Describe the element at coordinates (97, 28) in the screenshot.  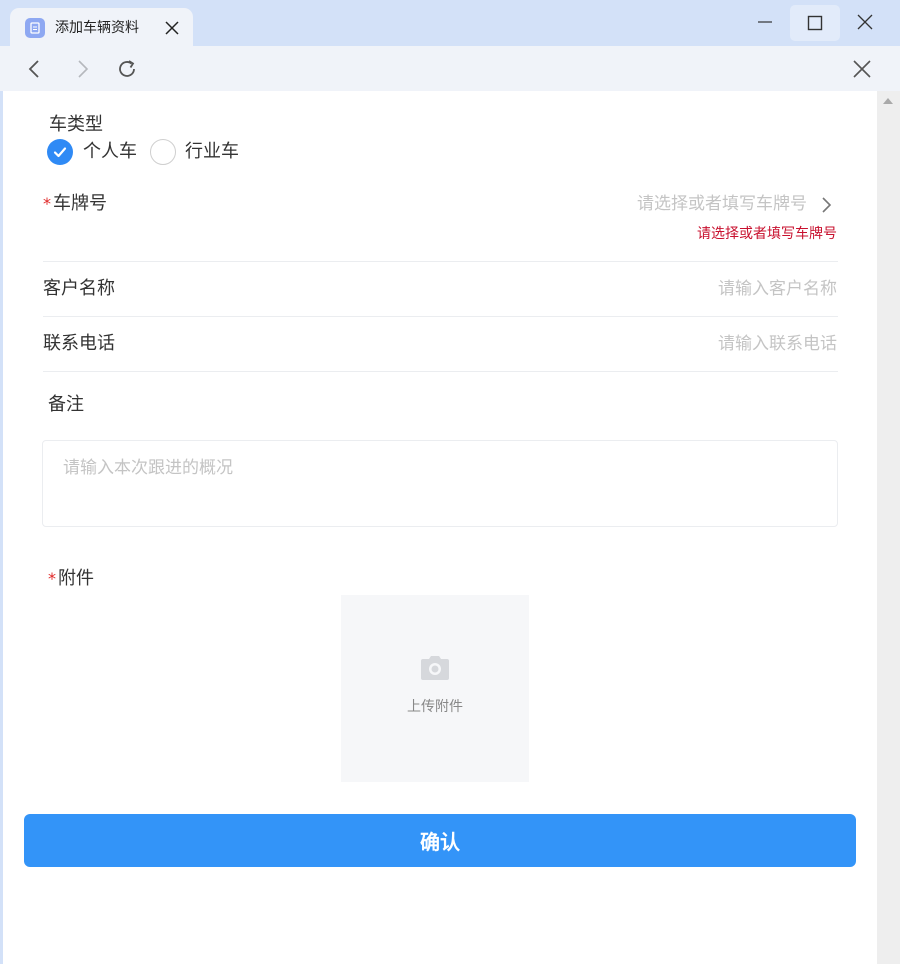
I see `tab-title: 添加车辆资料` at that location.